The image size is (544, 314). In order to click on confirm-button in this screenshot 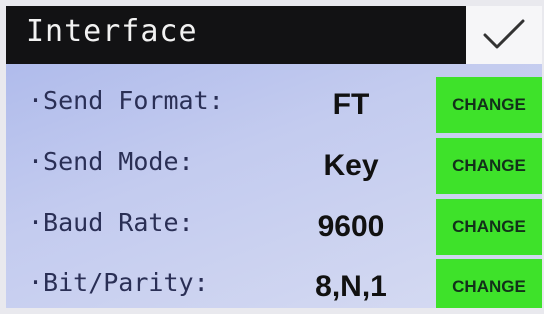, I will do `click(504, 35)`.